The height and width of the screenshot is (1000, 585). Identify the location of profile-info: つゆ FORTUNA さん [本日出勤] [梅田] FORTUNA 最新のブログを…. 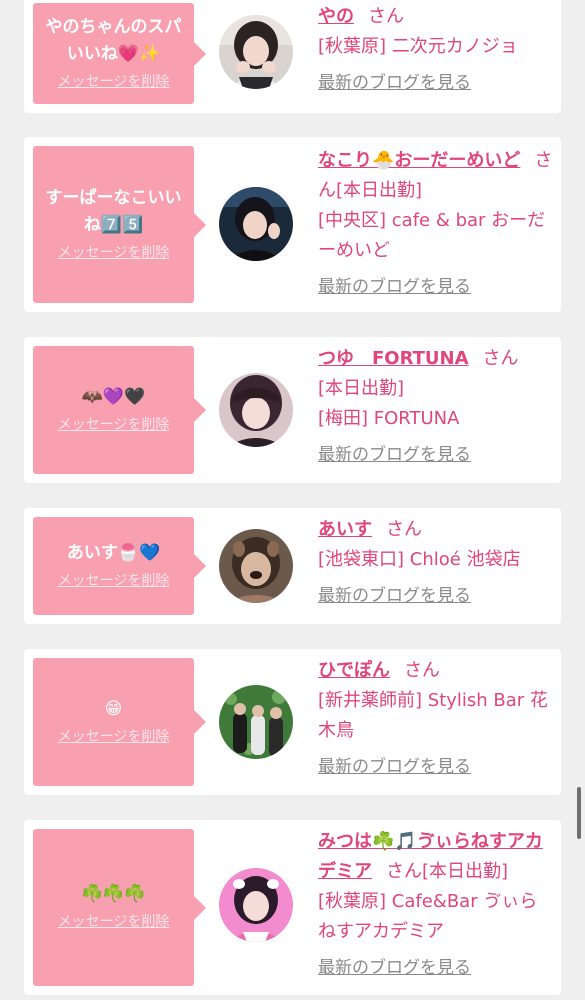
(436, 407).